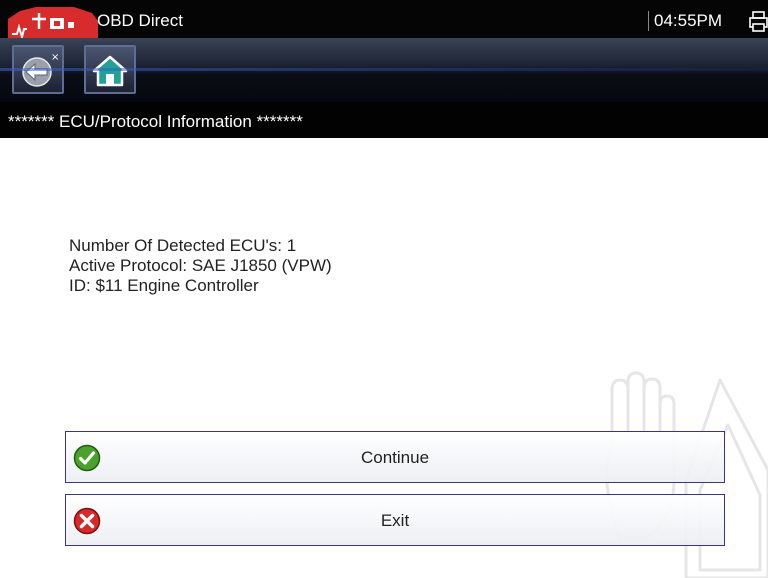  I want to click on exit-label: Exit, so click(395, 520).